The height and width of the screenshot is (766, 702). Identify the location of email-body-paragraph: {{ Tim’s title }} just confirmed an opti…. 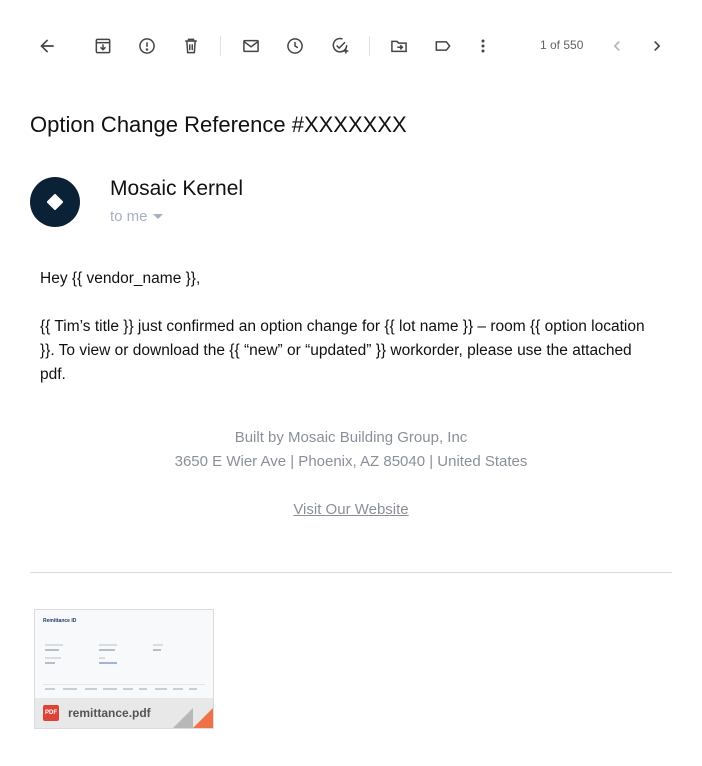
(342, 350).